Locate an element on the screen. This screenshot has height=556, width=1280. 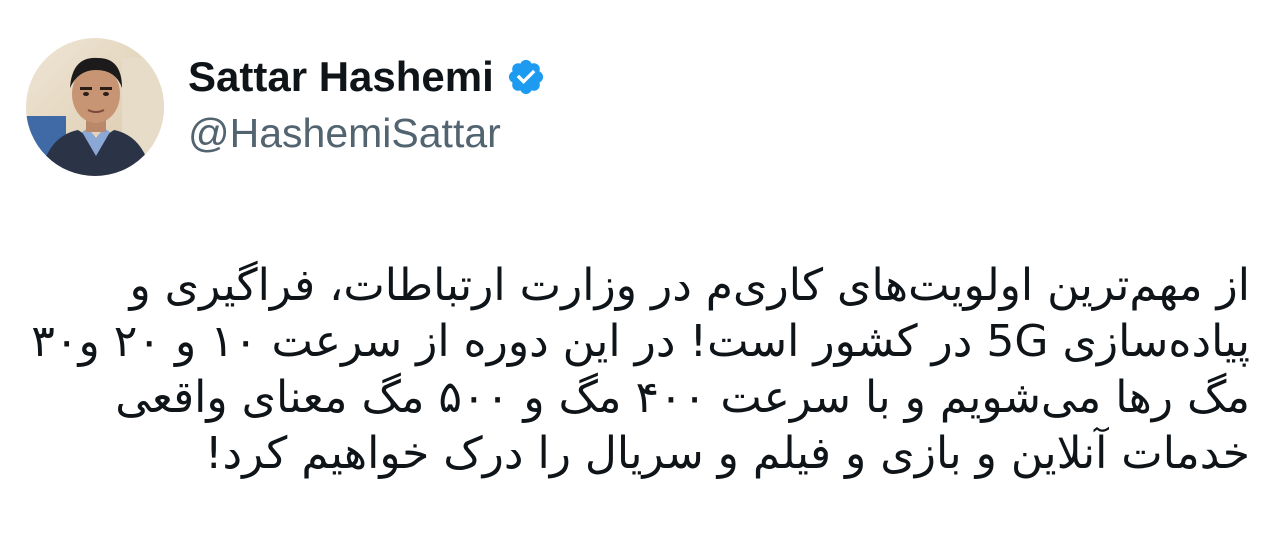
verified-badge-icon is located at coordinates (526, 77).